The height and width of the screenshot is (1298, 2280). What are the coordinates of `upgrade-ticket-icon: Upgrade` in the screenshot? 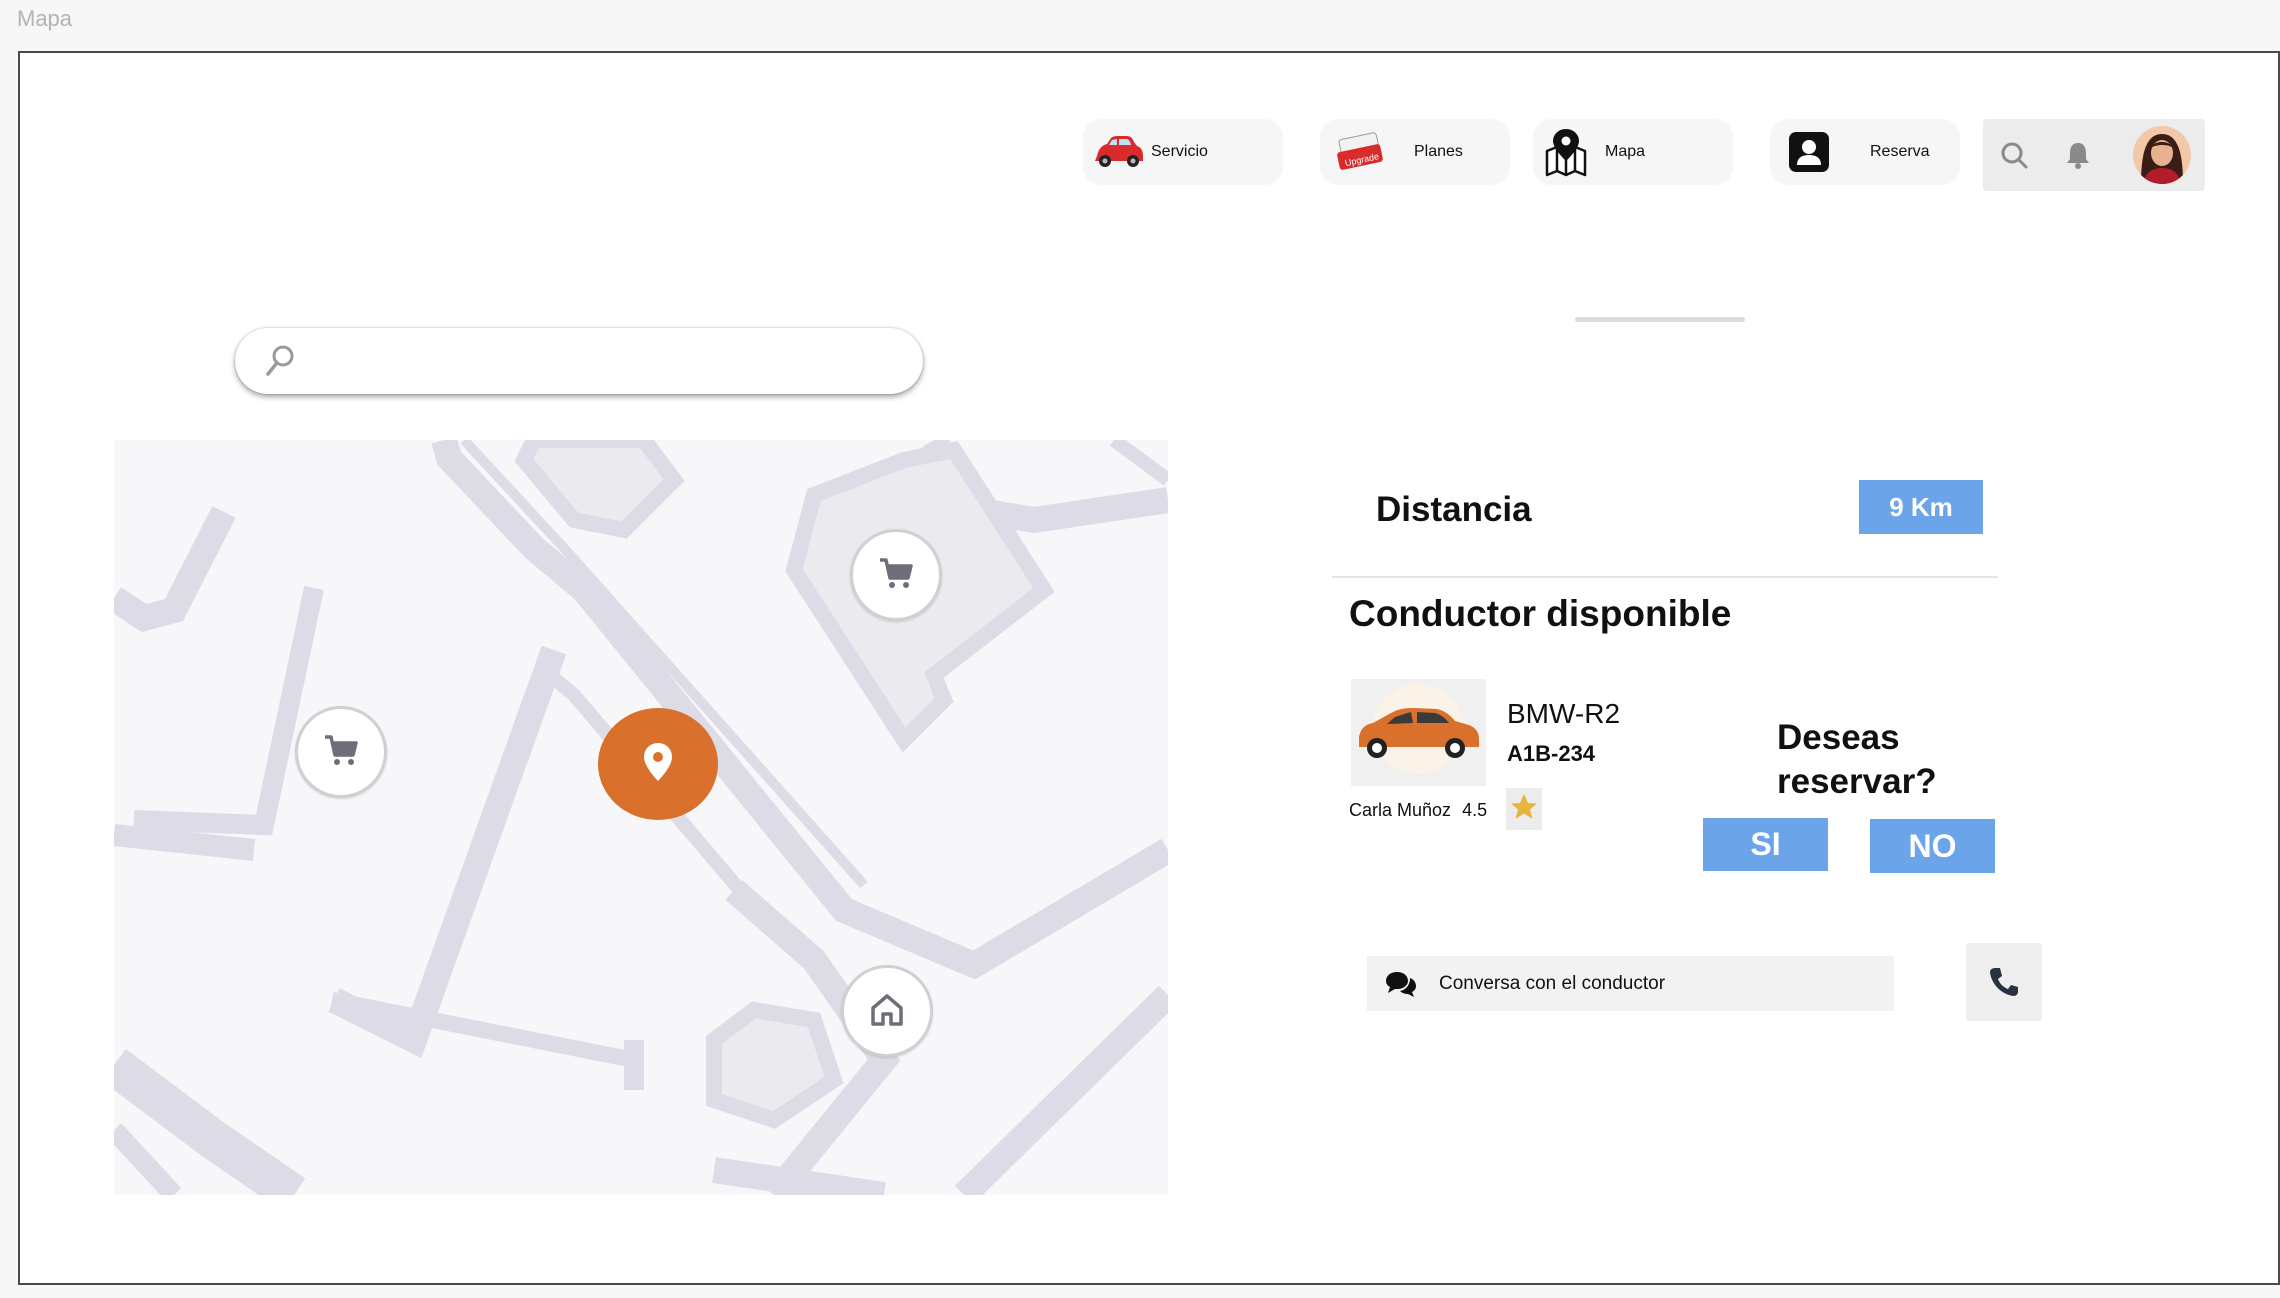 It's located at (1360, 152).